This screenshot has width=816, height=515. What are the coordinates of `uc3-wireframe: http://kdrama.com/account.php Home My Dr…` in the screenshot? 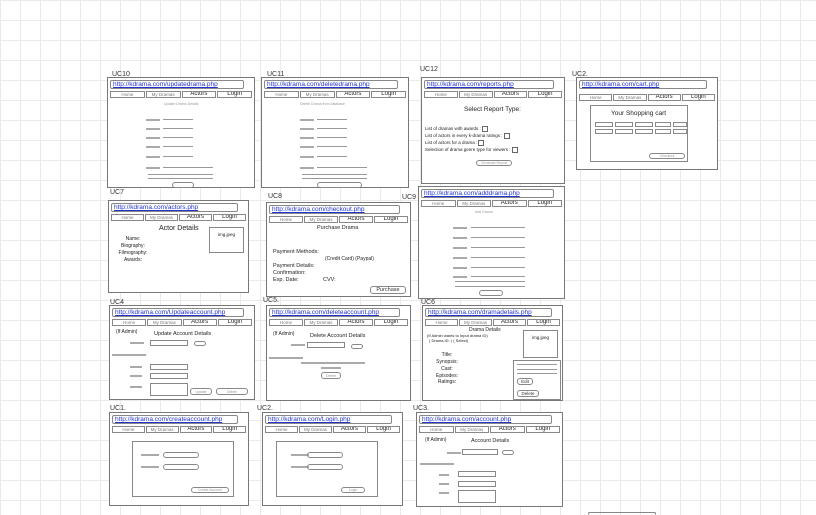 It's located at (489, 459).